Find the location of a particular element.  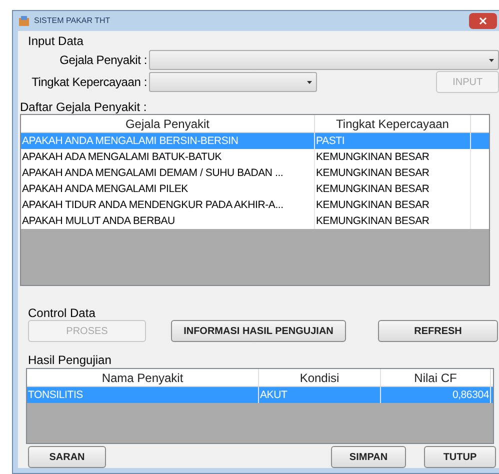

field-label: Gejala Penyakit : is located at coordinates (103, 60).